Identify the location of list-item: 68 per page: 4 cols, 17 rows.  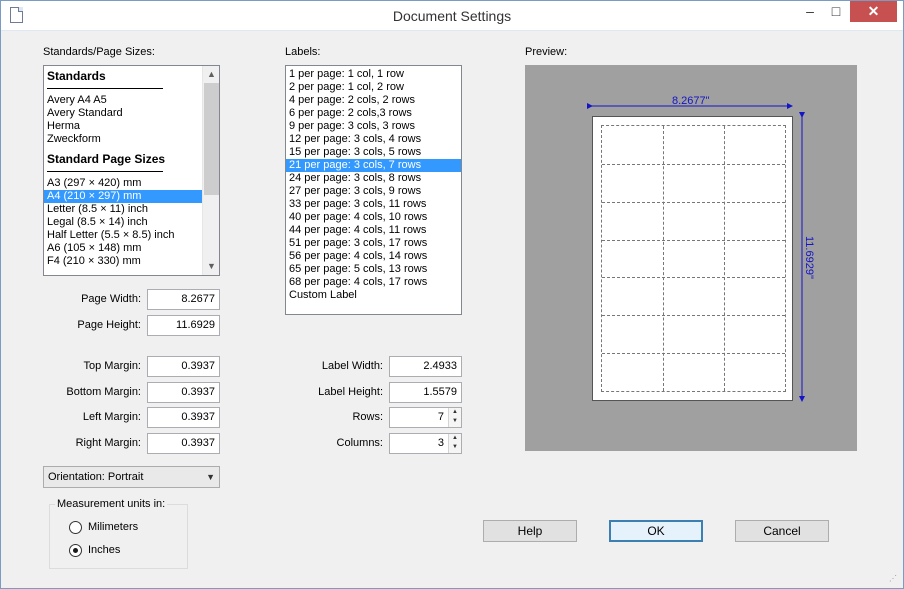
(373, 282).